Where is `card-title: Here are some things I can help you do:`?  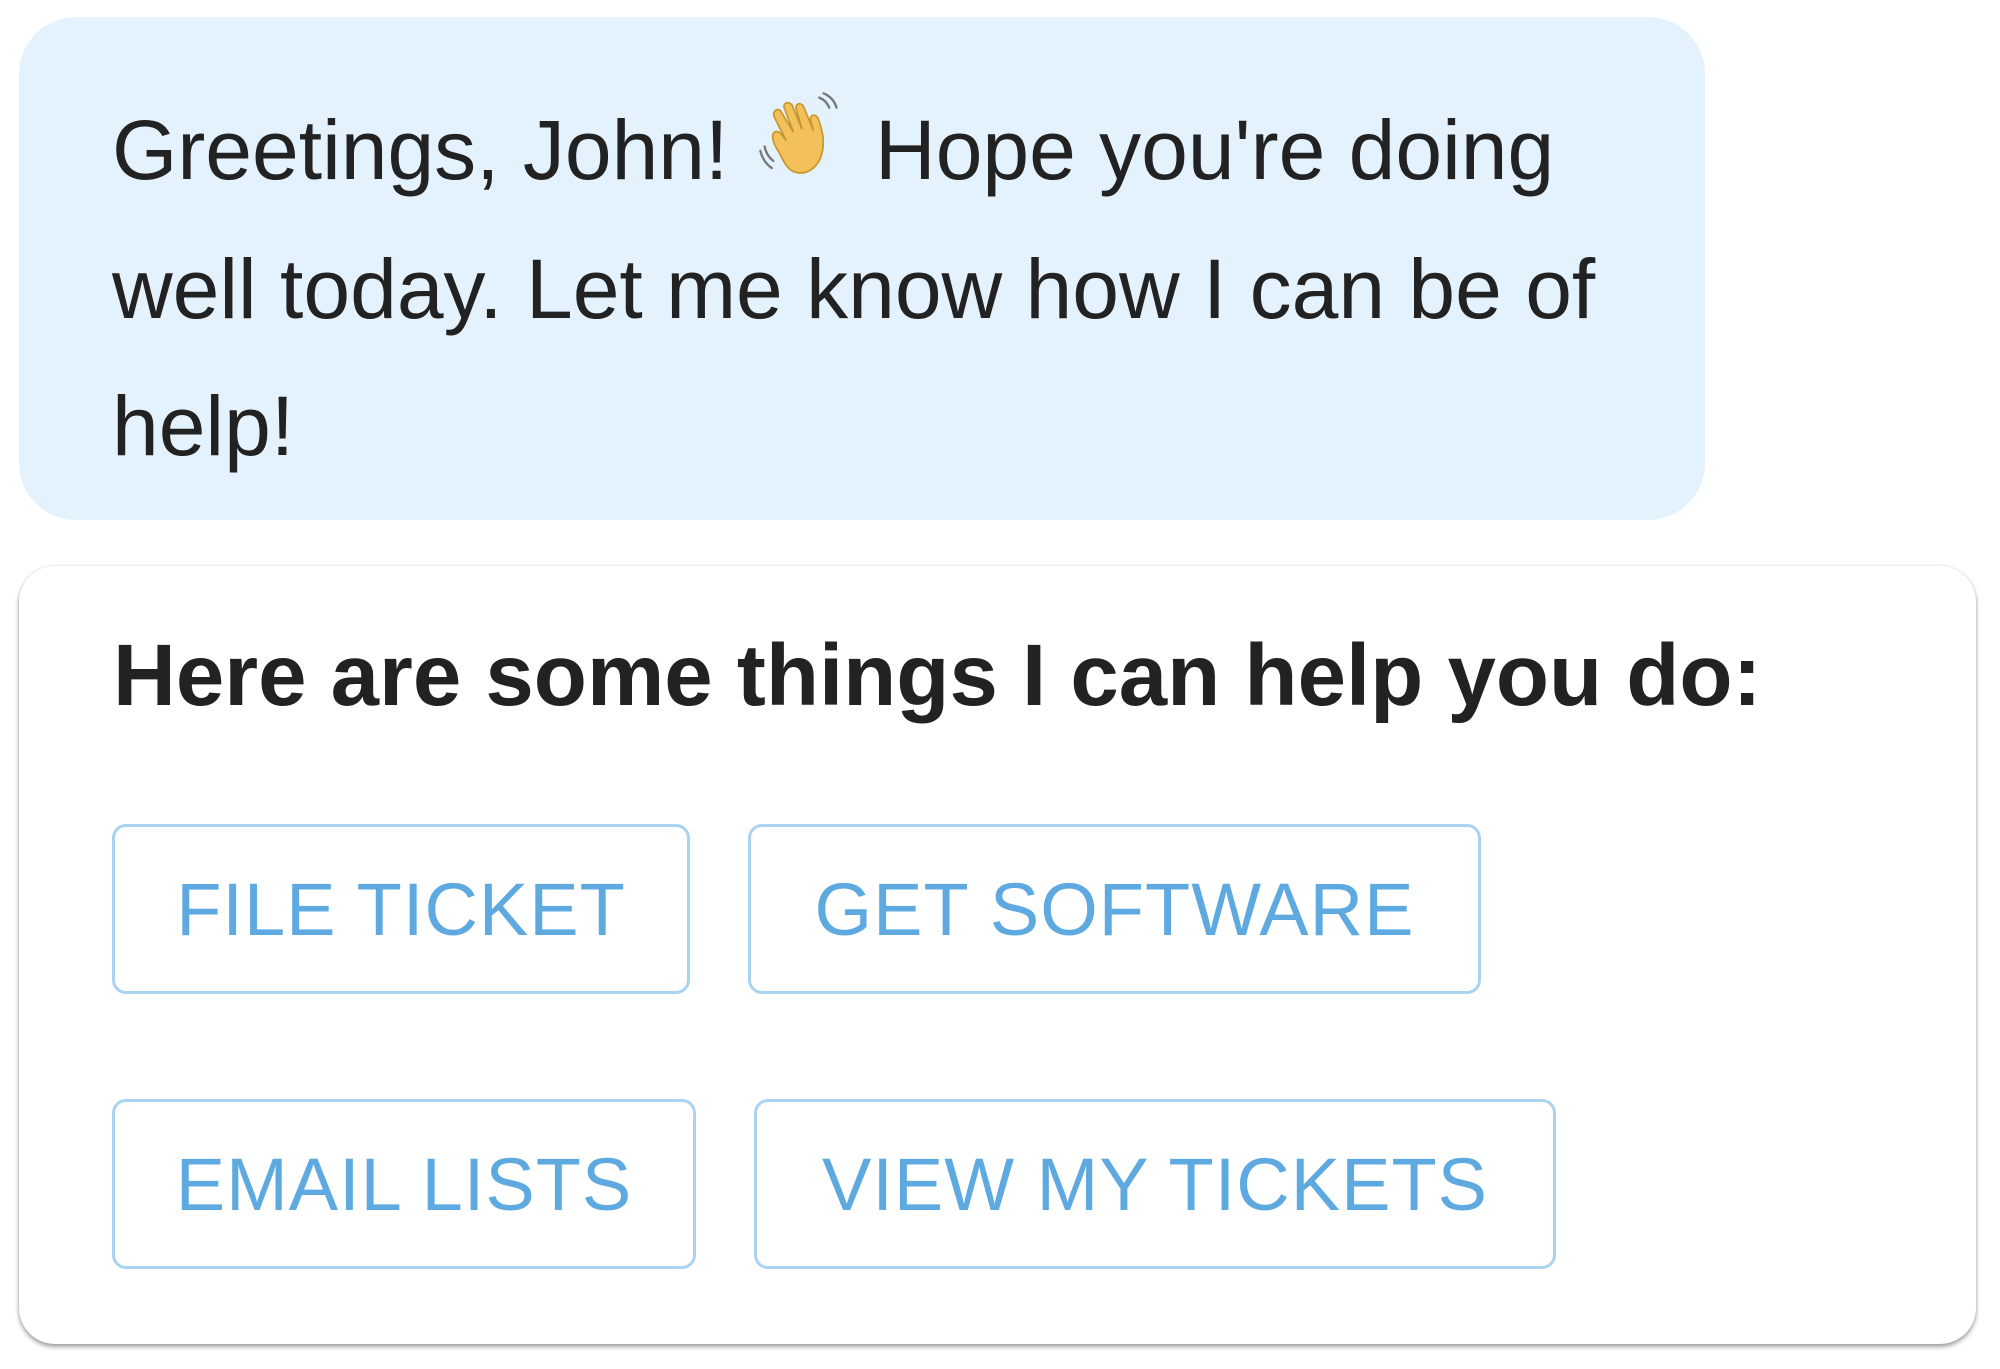
card-title: Here are some things I can help you do: is located at coordinates (937, 675).